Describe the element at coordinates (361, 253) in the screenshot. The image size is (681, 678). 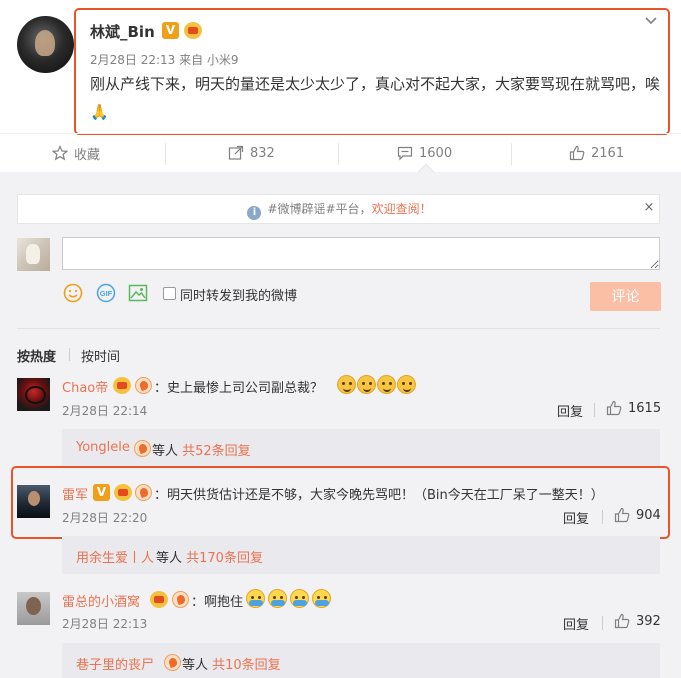
I see `comment-input` at that location.